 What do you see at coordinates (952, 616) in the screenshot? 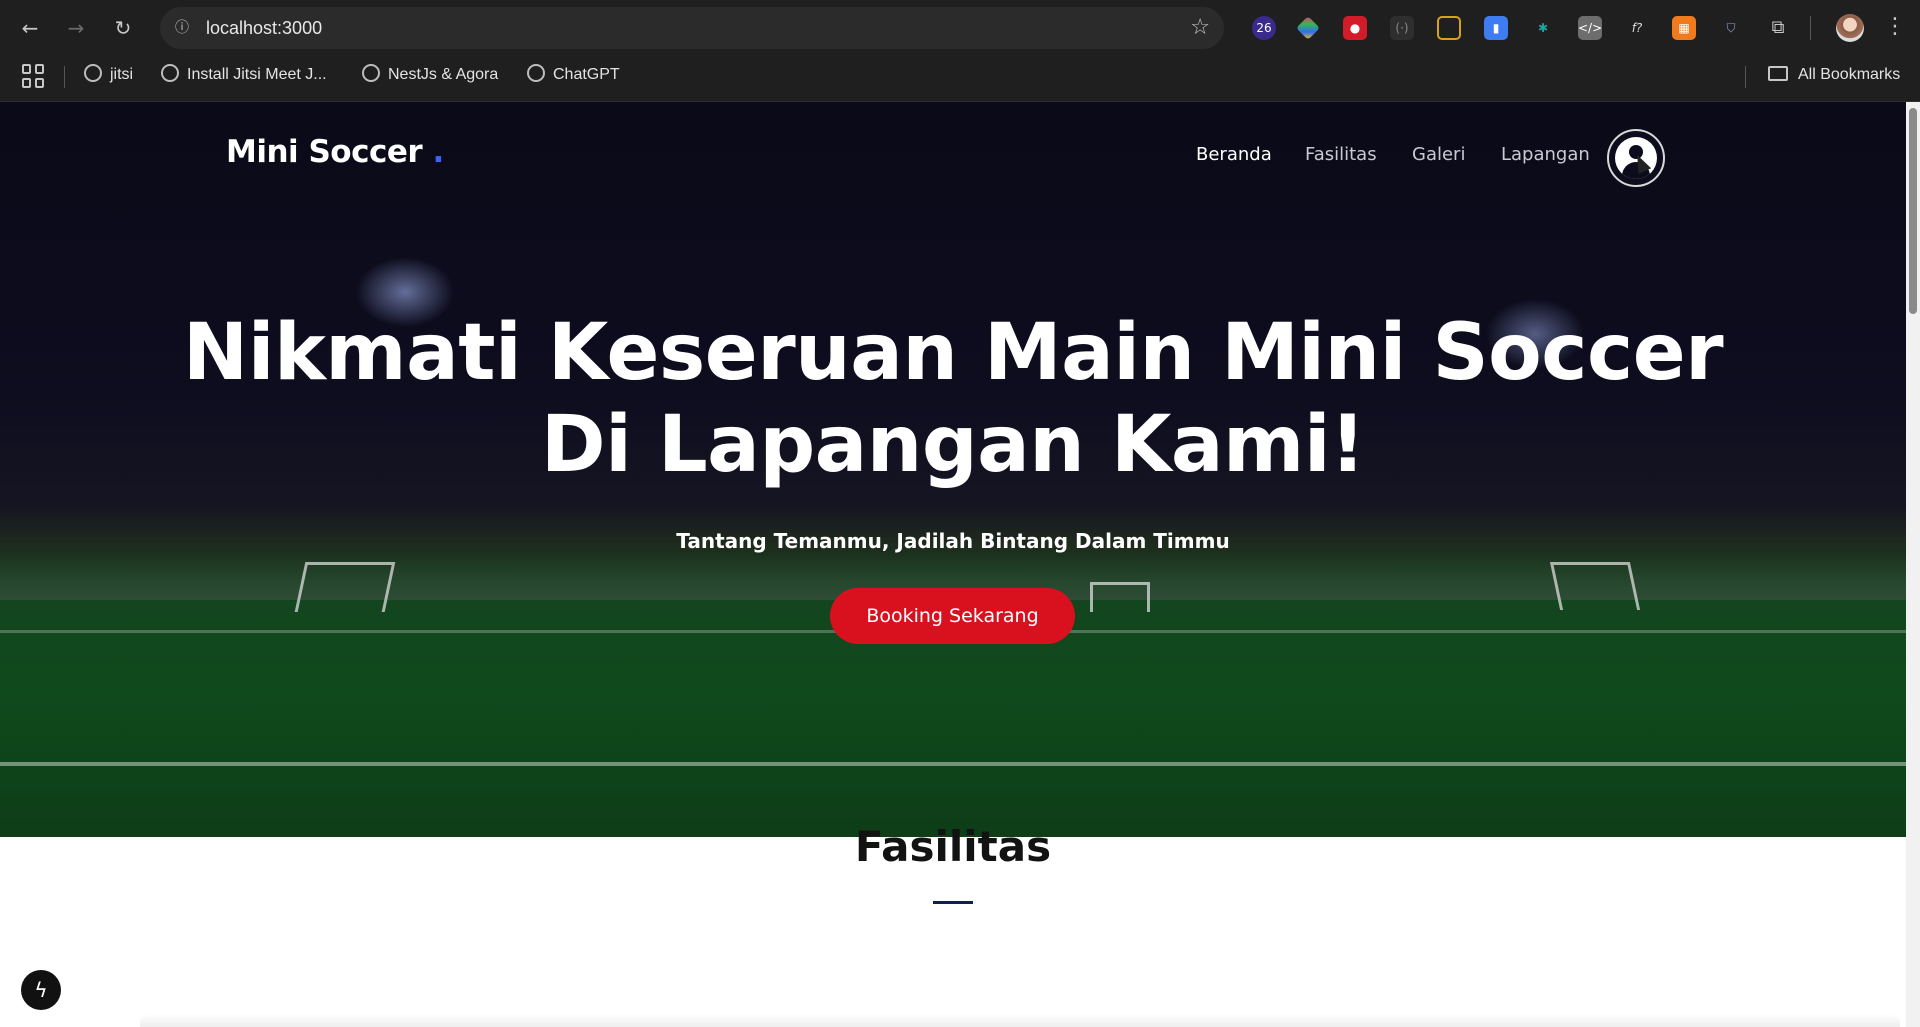
I see `booking-button: Booking Sekarang` at bounding box center [952, 616].